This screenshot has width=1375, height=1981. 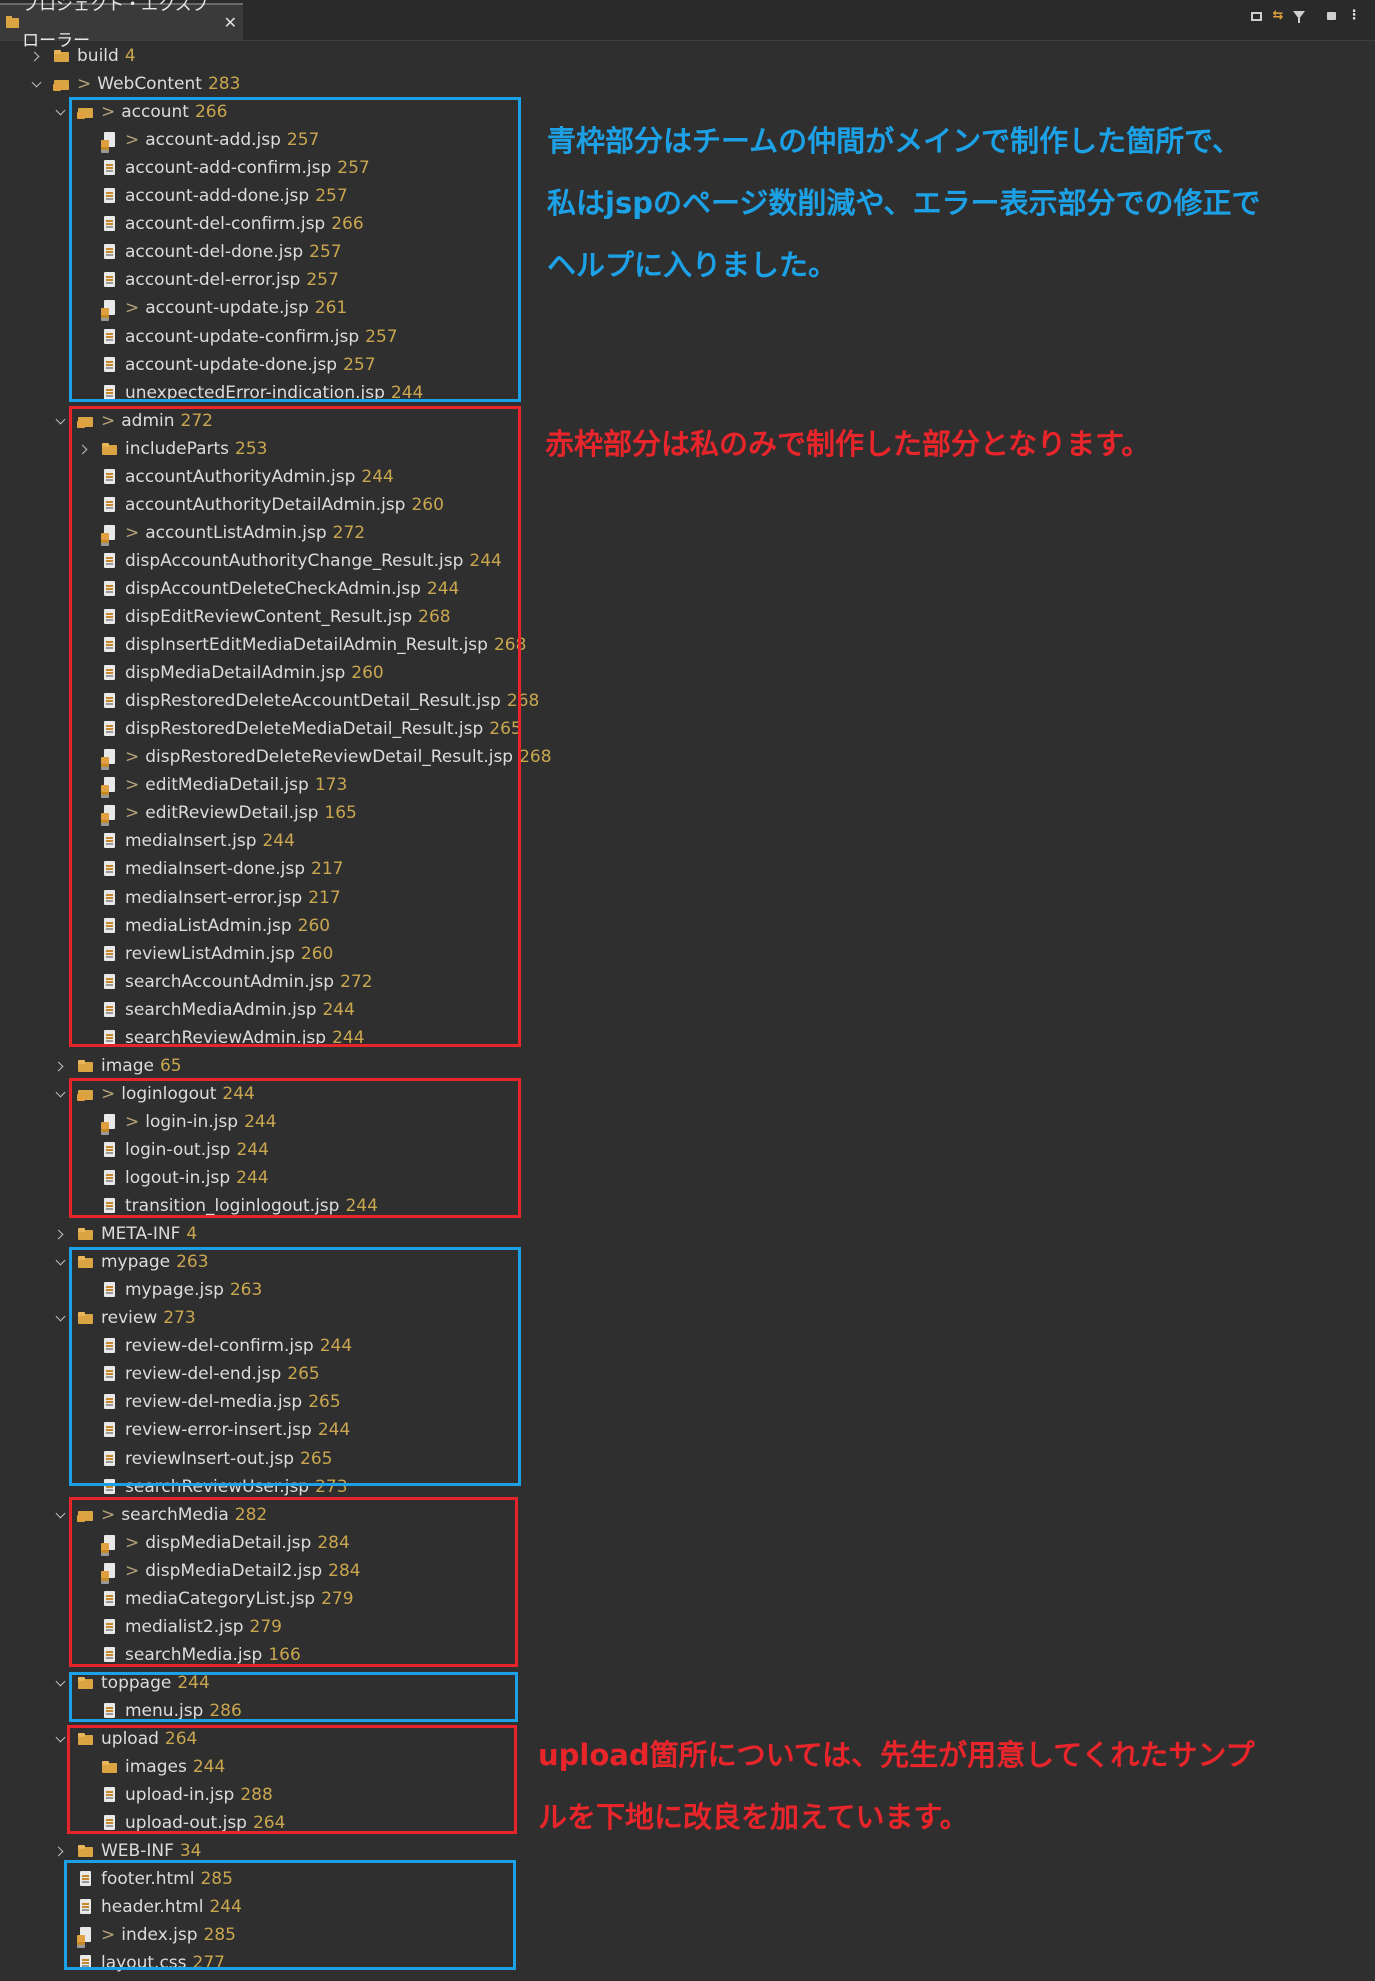 I want to click on tree-item-name: META-INF, so click(x=141, y=1234).